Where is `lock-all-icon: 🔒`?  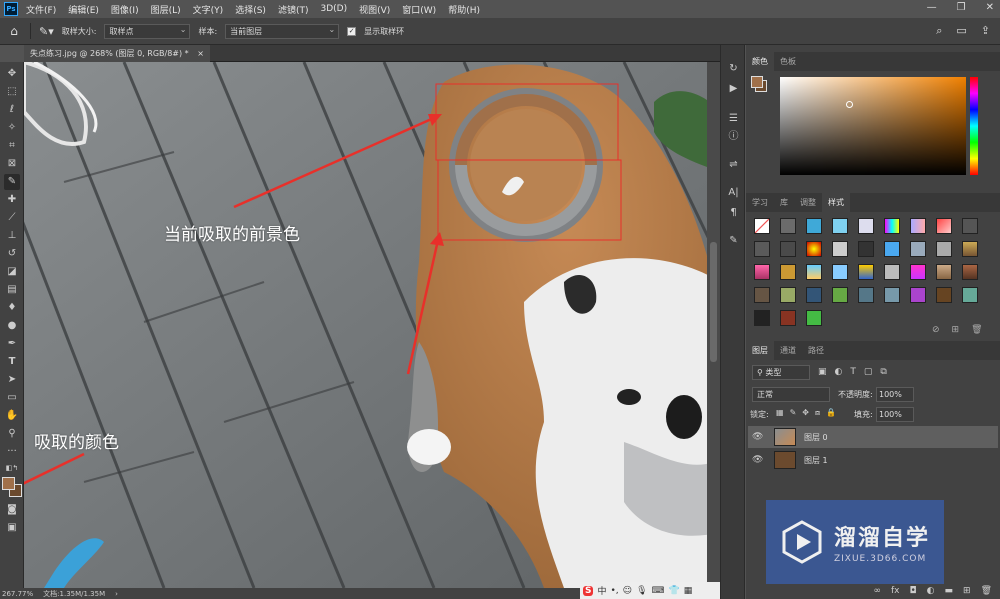 lock-all-icon: 🔒 is located at coordinates (831, 413).